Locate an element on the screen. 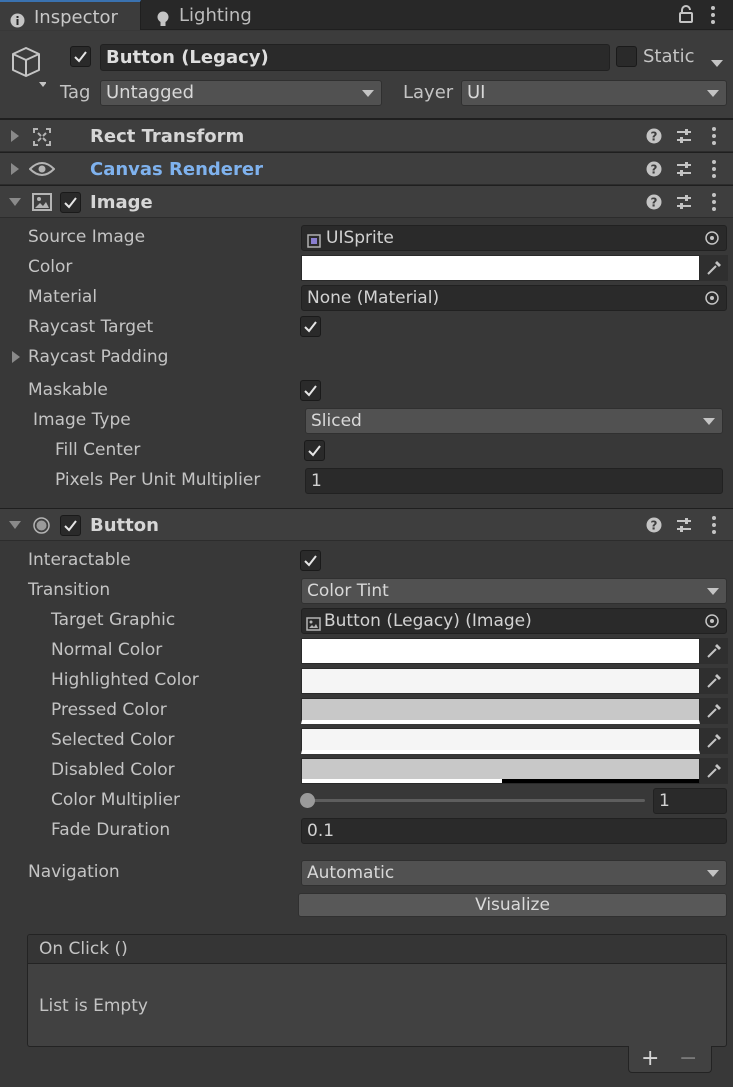 This screenshot has width=733, height=1087. lock-icon is located at coordinates (686, 14).